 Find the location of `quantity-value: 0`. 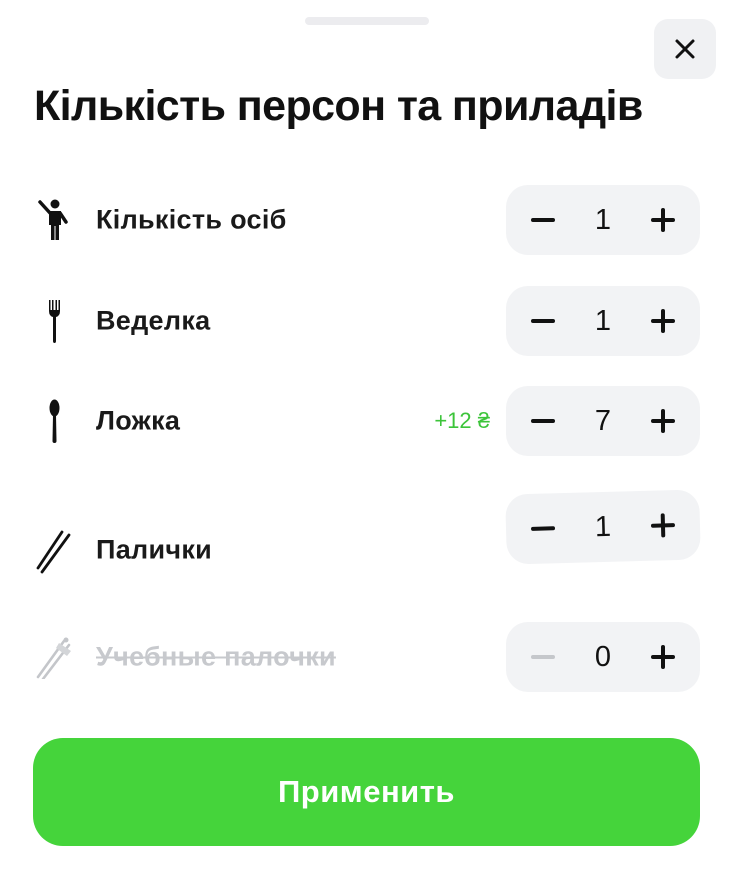

quantity-value: 0 is located at coordinates (603, 656).